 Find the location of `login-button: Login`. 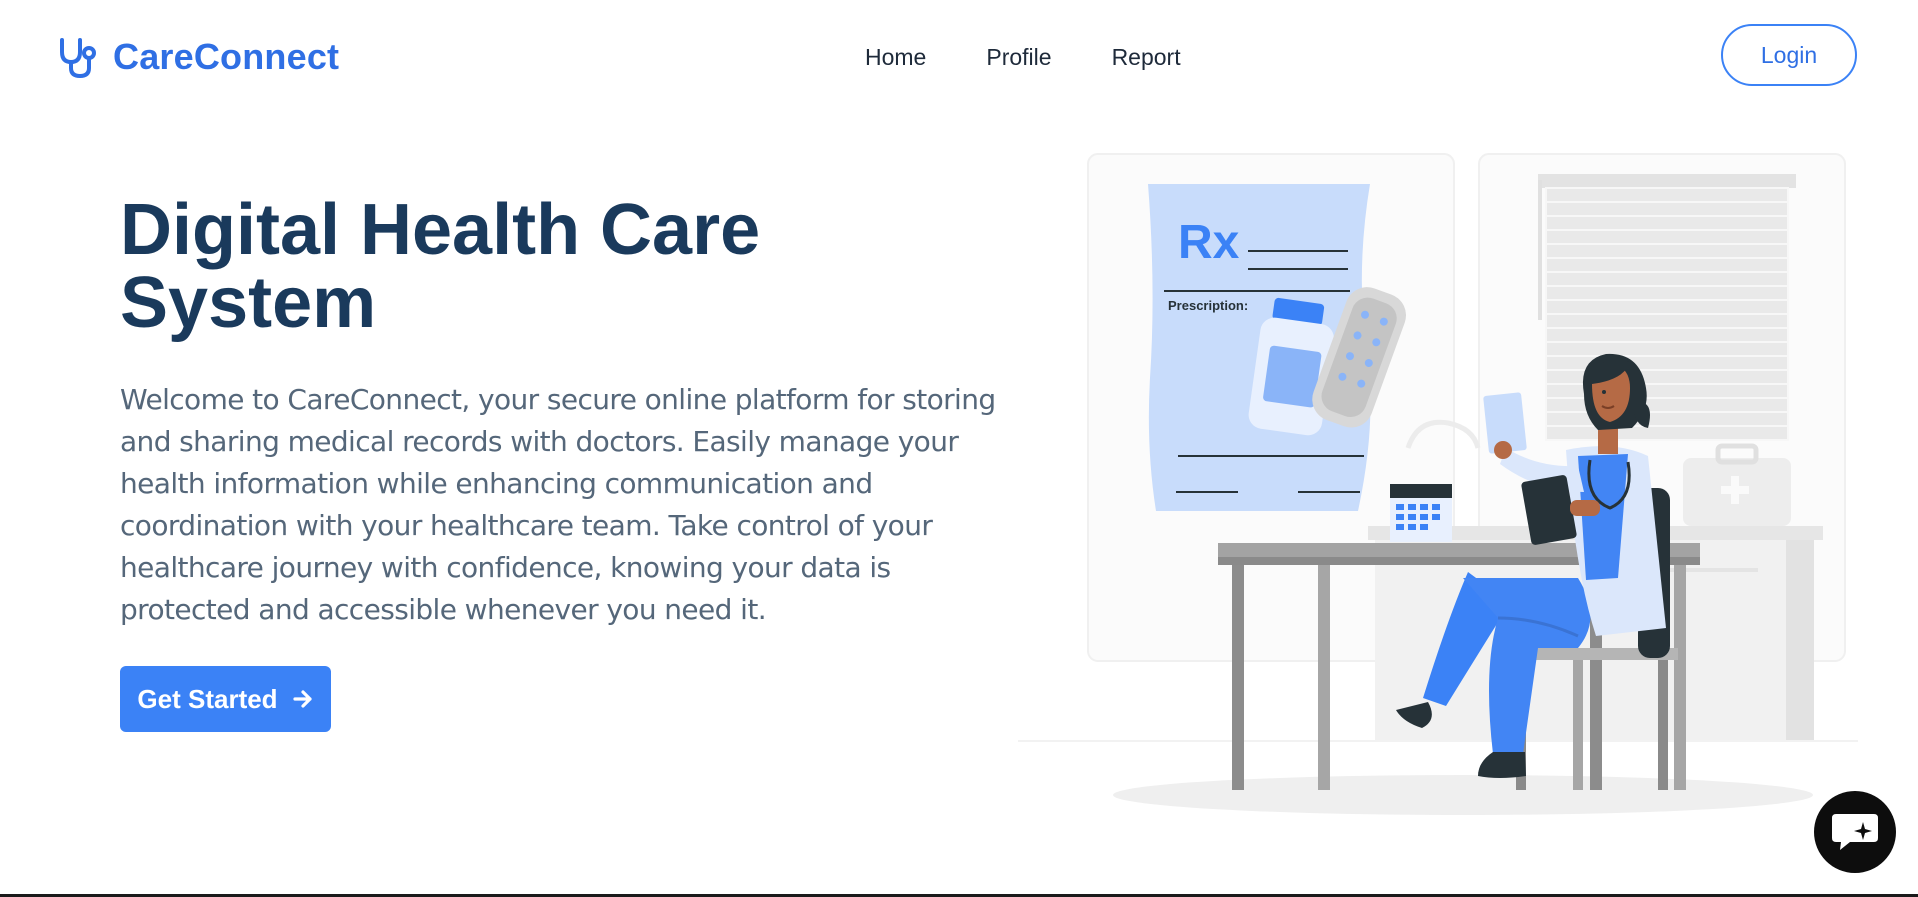

login-button: Login is located at coordinates (1789, 55).